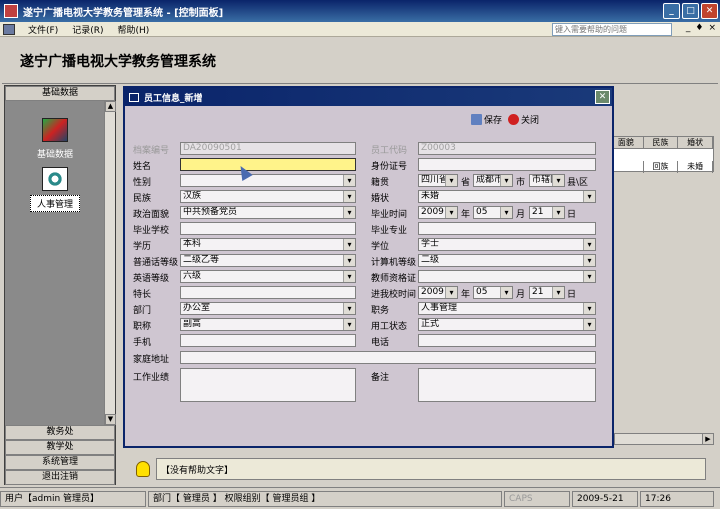 The width and height of the screenshot is (720, 509). I want to click on remark-textarea, so click(507, 385).